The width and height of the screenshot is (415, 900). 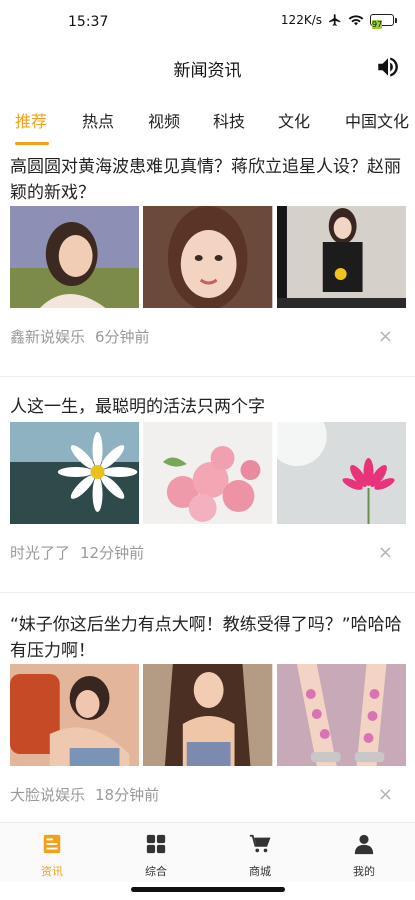 What do you see at coordinates (52, 844) in the screenshot?
I see `news-icon` at bounding box center [52, 844].